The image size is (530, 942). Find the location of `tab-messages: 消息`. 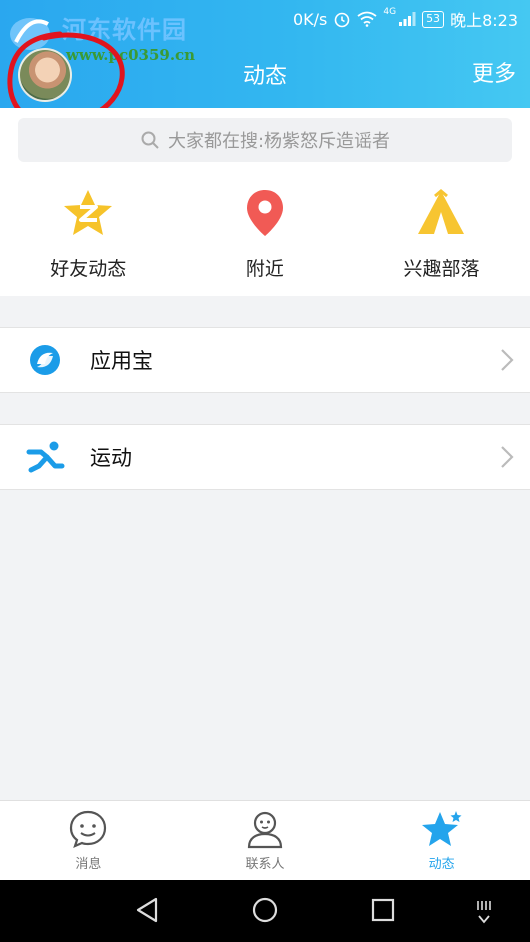

tab-messages: 消息 is located at coordinates (88, 840).